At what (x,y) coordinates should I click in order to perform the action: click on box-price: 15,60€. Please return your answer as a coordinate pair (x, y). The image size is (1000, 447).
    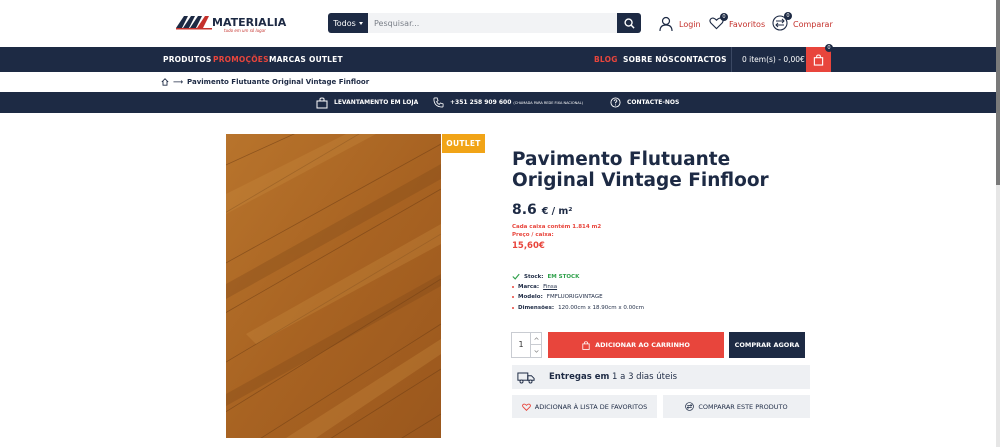
    Looking at the image, I should click on (528, 246).